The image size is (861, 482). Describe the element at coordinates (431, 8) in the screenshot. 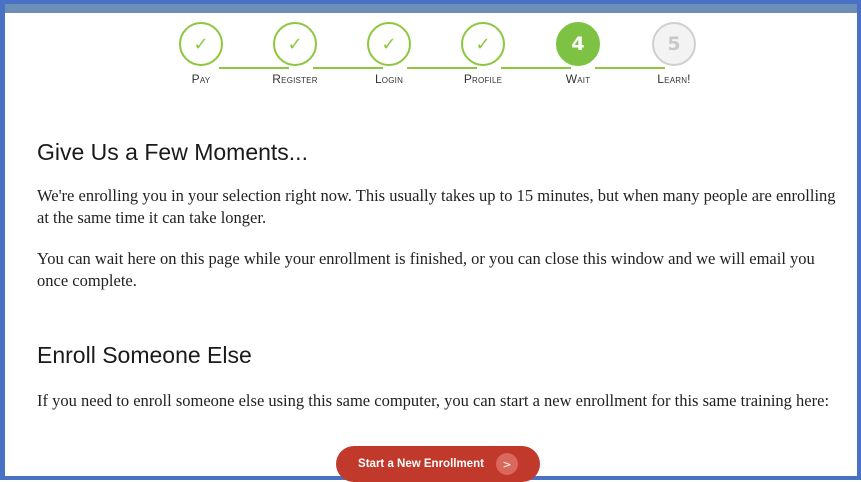

I see `top-header-bar` at that location.